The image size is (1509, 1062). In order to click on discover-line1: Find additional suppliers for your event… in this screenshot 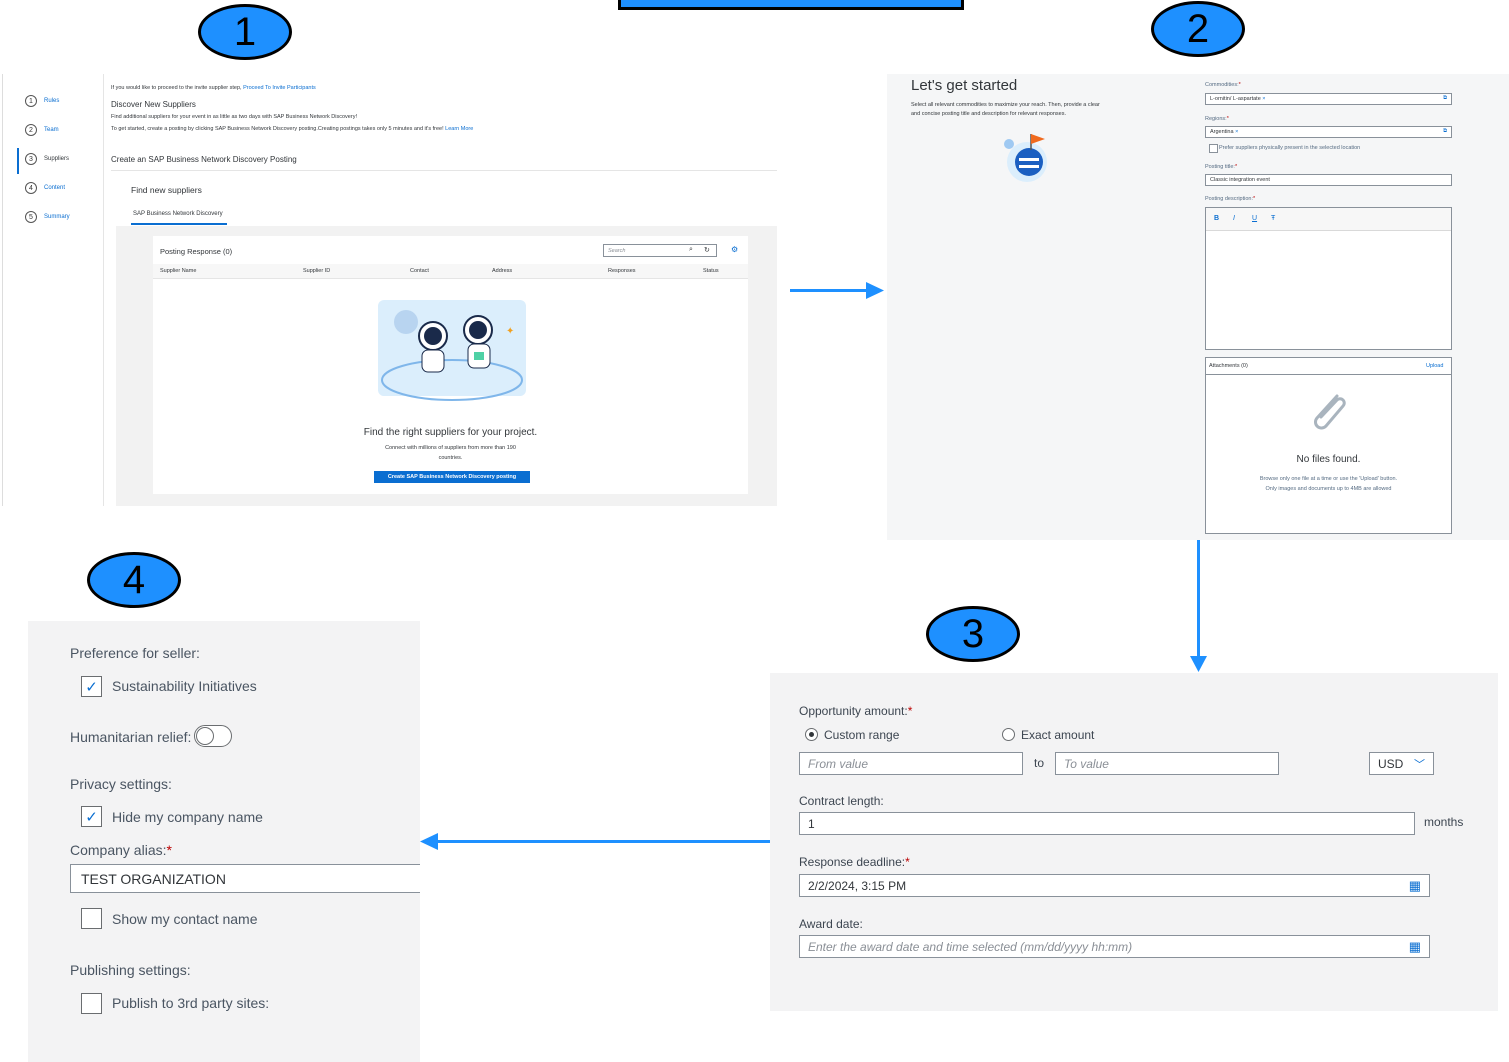, I will do `click(234, 117)`.